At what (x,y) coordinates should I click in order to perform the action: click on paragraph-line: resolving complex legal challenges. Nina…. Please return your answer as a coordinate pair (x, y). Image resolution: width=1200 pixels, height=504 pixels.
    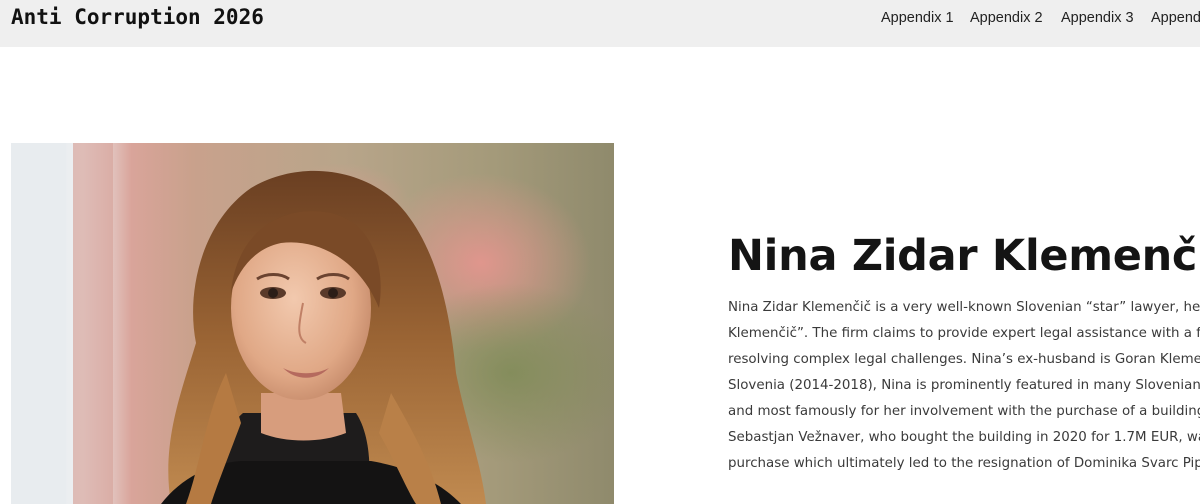
    Looking at the image, I should click on (964, 359).